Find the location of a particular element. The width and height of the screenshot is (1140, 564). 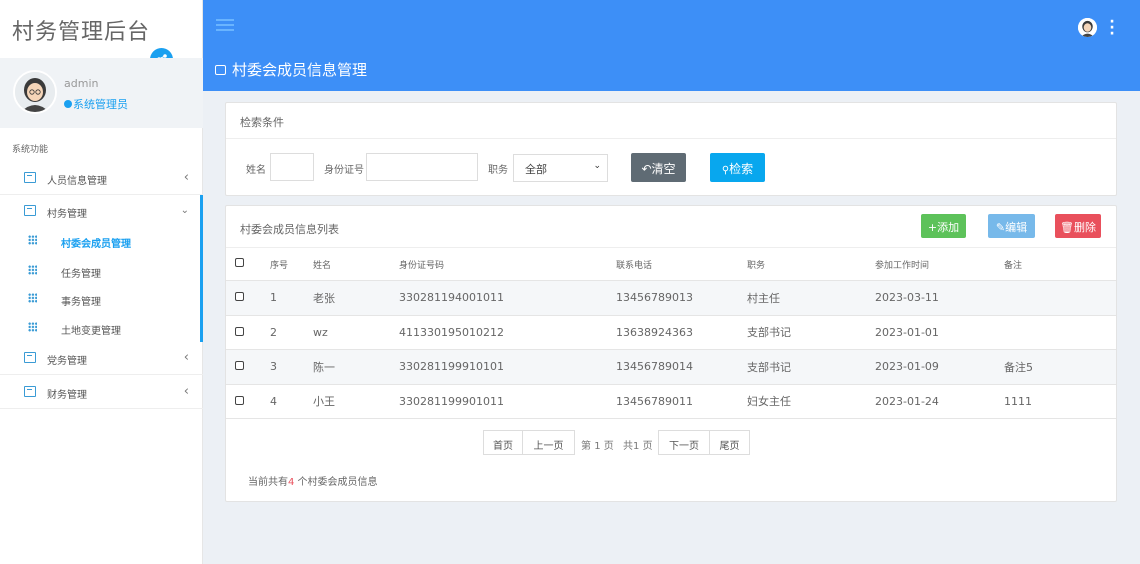

edit-icon: ✎ is located at coordinates (1000, 227).